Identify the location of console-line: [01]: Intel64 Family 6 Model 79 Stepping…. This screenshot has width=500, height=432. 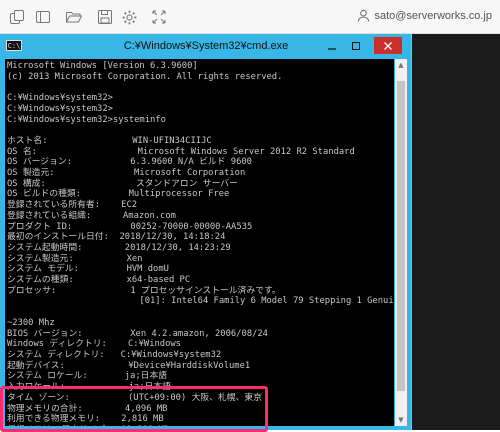
(200, 301).